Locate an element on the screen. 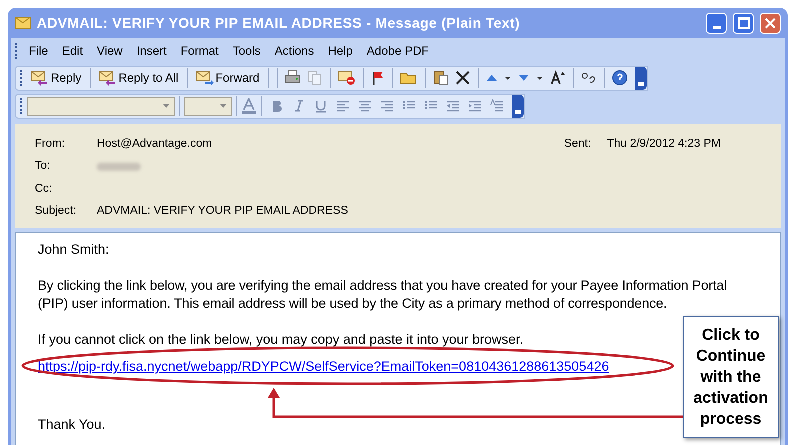 This screenshot has height=445, width=792. close-icon is located at coordinates (770, 23).